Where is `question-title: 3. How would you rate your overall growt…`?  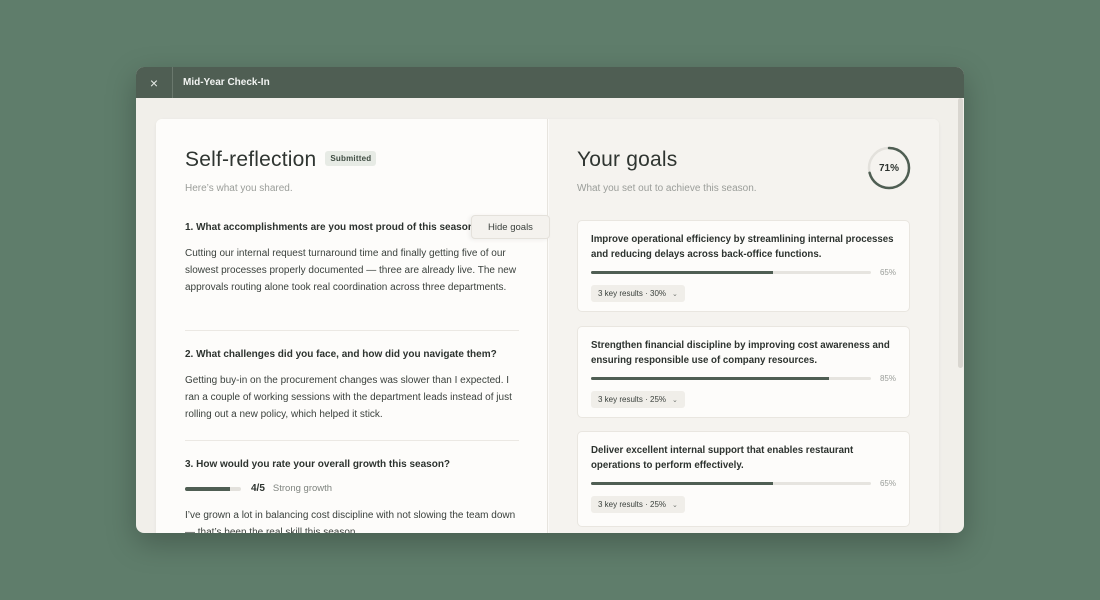 question-title: 3. How would you rate your overall growt… is located at coordinates (318, 464).